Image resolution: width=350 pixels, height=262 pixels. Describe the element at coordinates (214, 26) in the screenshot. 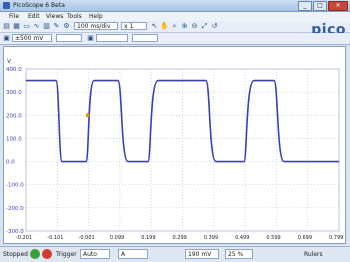

I see `undo-zoom-icon: ↺` at that location.